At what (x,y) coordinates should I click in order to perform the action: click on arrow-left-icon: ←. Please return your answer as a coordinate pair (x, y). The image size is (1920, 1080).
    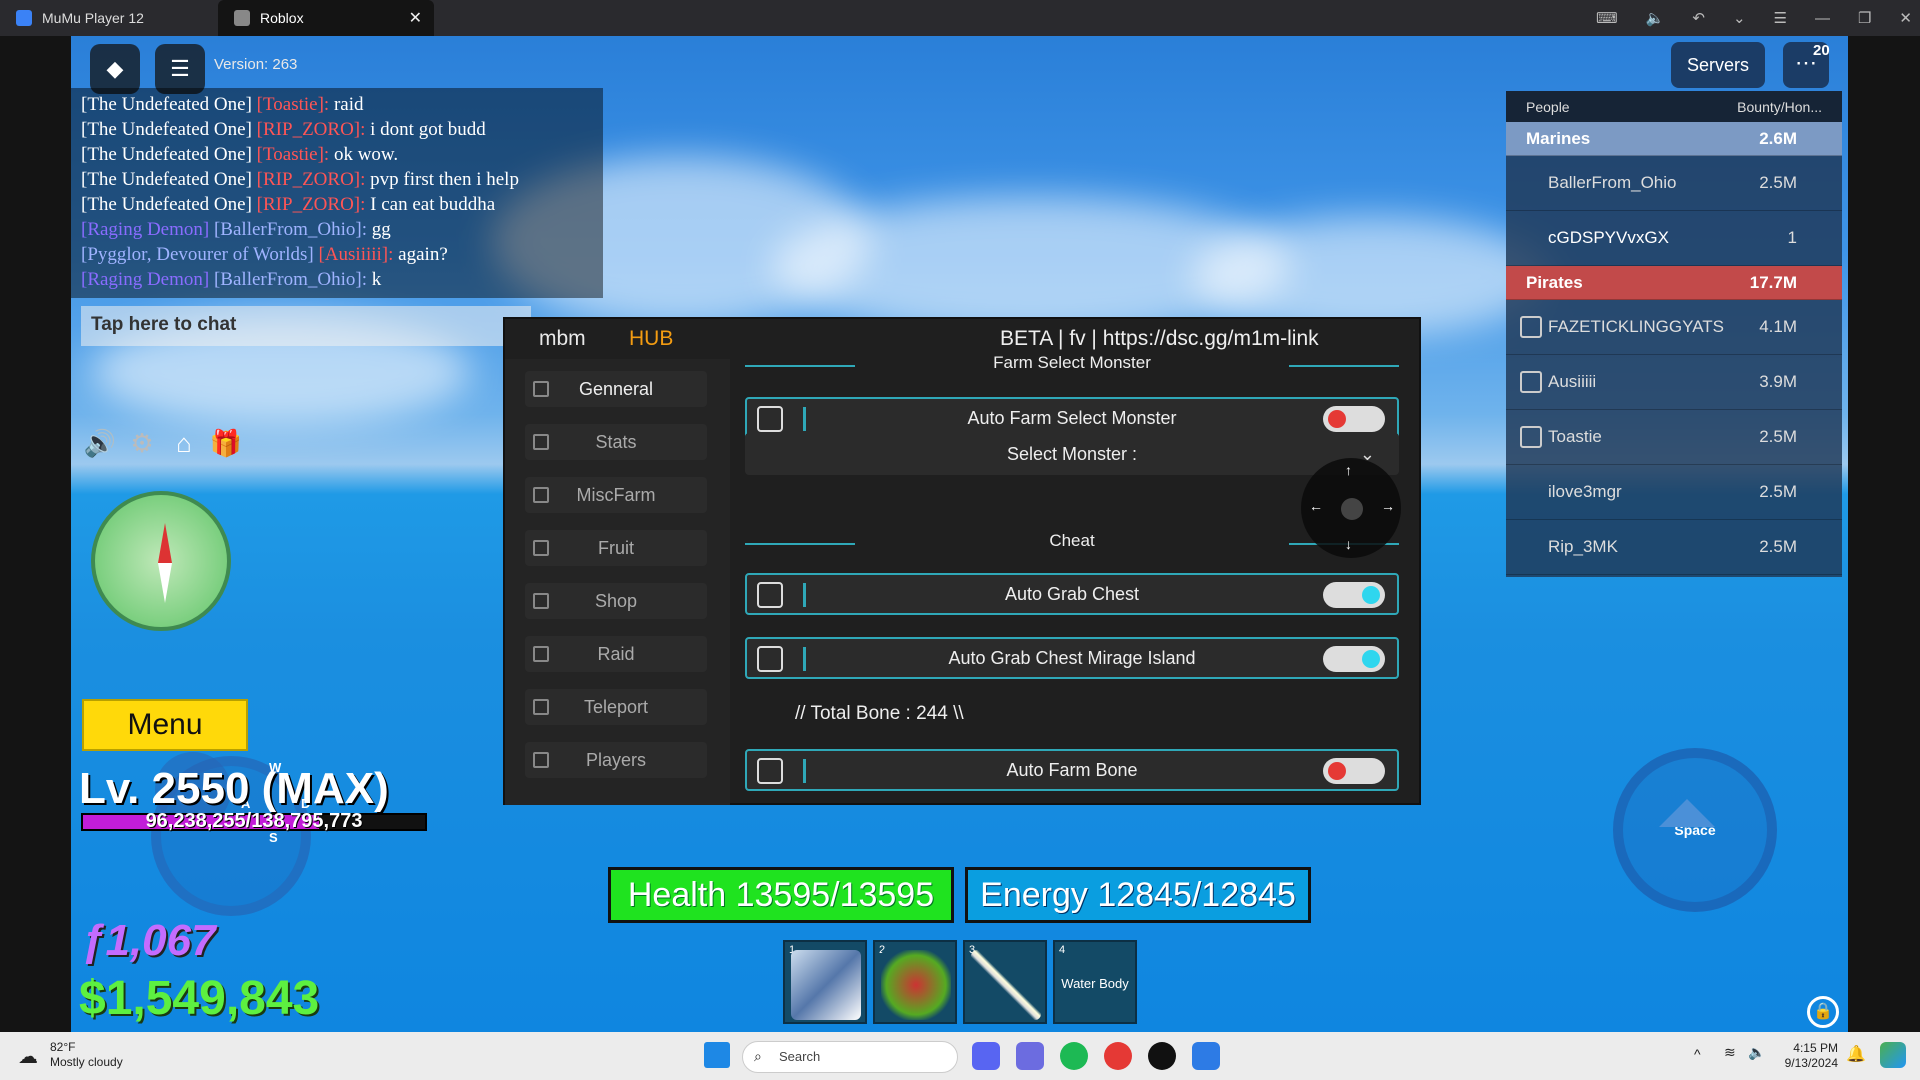
    Looking at the image, I should click on (1316, 506).